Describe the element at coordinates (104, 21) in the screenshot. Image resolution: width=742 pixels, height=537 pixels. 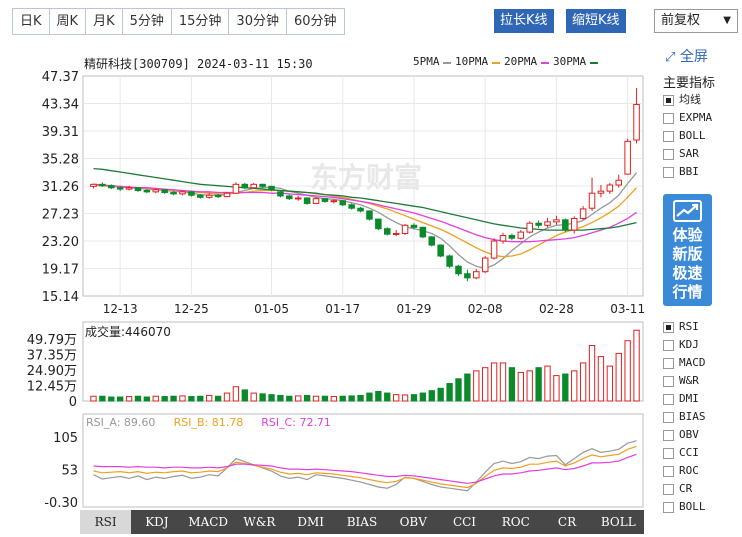
I see `tab-month-k: 月K` at that location.